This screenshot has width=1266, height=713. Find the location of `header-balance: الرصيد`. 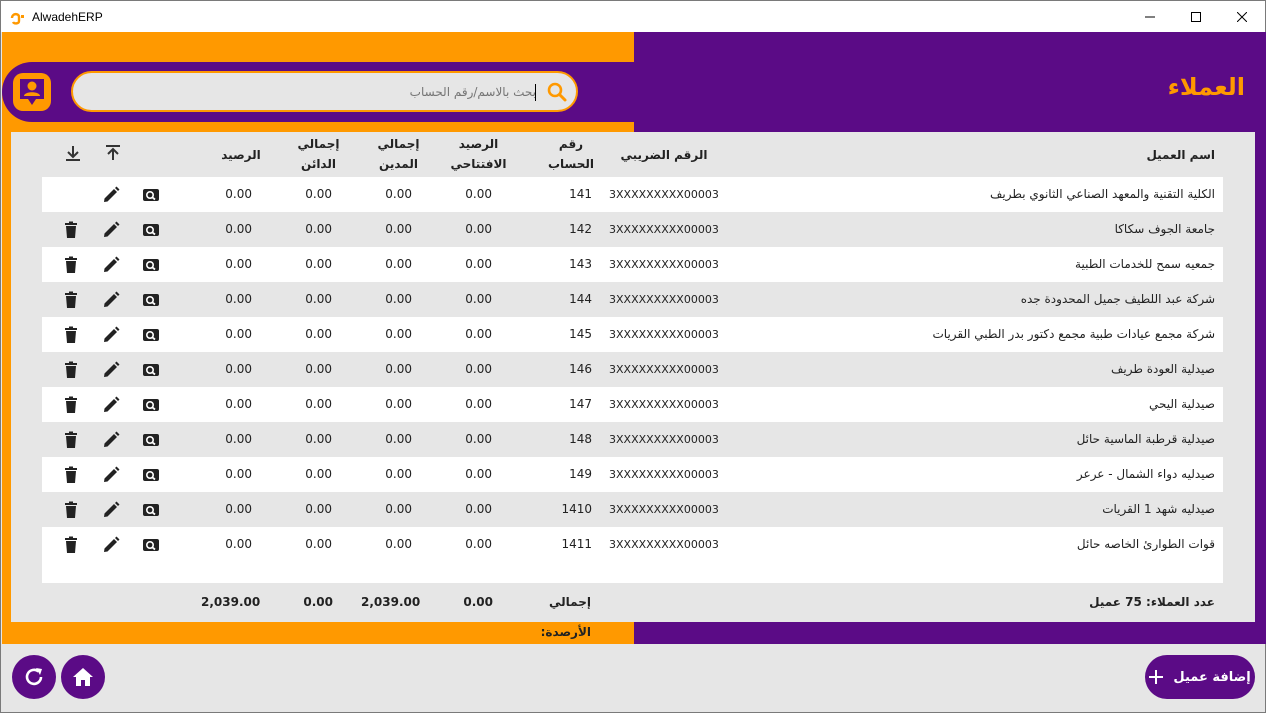

header-balance: الرصيد is located at coordinates (241, 155).